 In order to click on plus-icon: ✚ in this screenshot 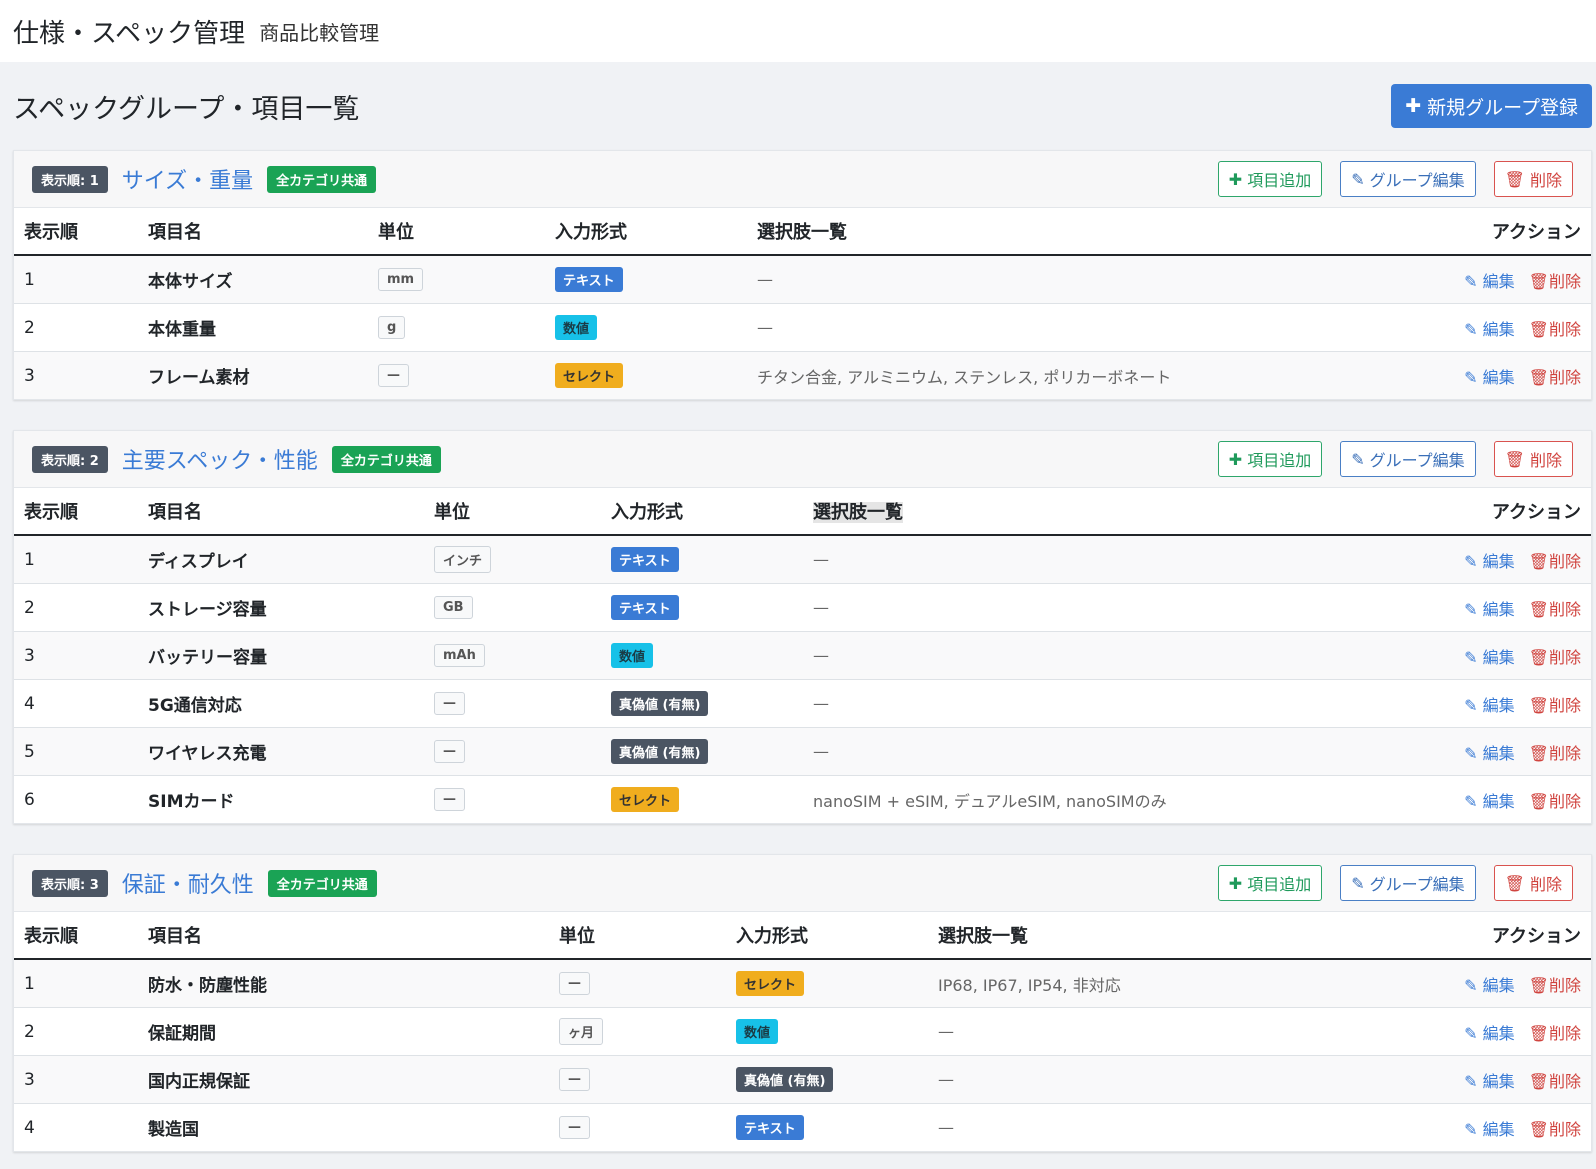, I will do `click(1235, 883)`.